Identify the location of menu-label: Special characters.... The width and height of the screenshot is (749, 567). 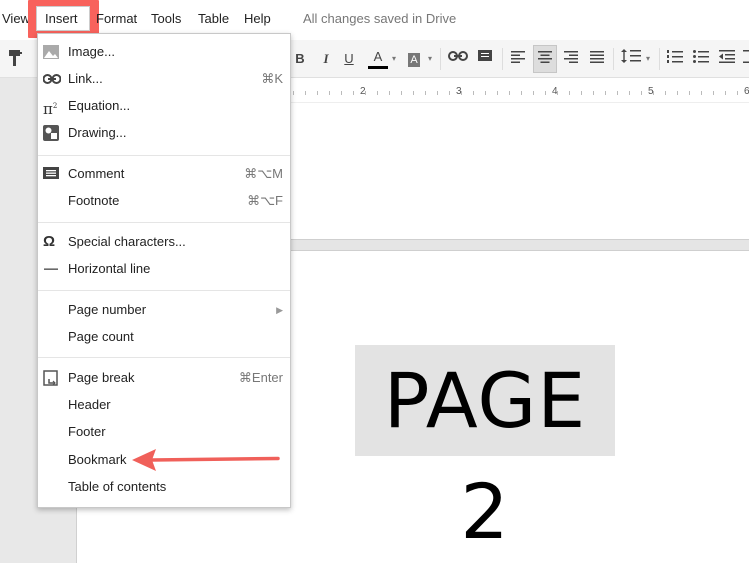
(127, 241).